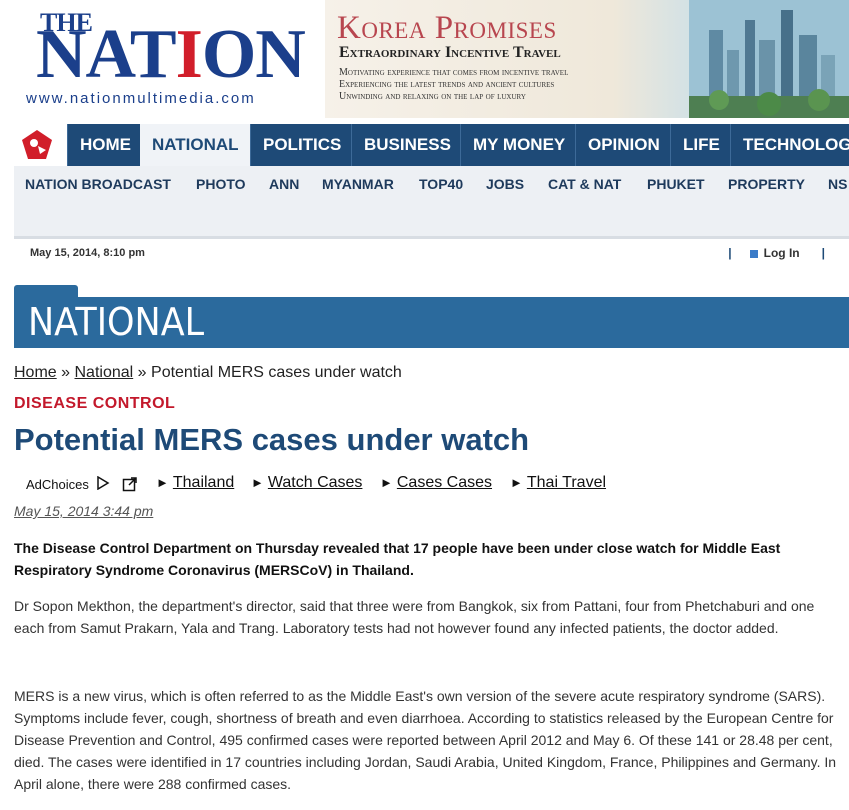 This screenshot has height=810, width=849. What do you see at coordinates (195, 145) in the screenshot?
I see `nav-national: NATIONAL` at bounding box center [195, 145].